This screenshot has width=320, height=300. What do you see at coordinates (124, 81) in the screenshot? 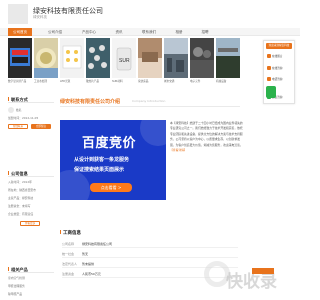
I see `product-caption: SUR材料` at bounding box center [124, 81].